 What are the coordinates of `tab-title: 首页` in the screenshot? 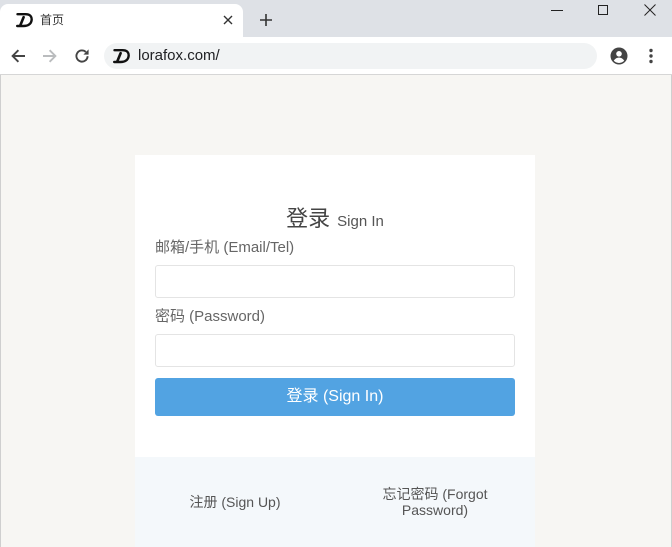 It's located at (52, 20).